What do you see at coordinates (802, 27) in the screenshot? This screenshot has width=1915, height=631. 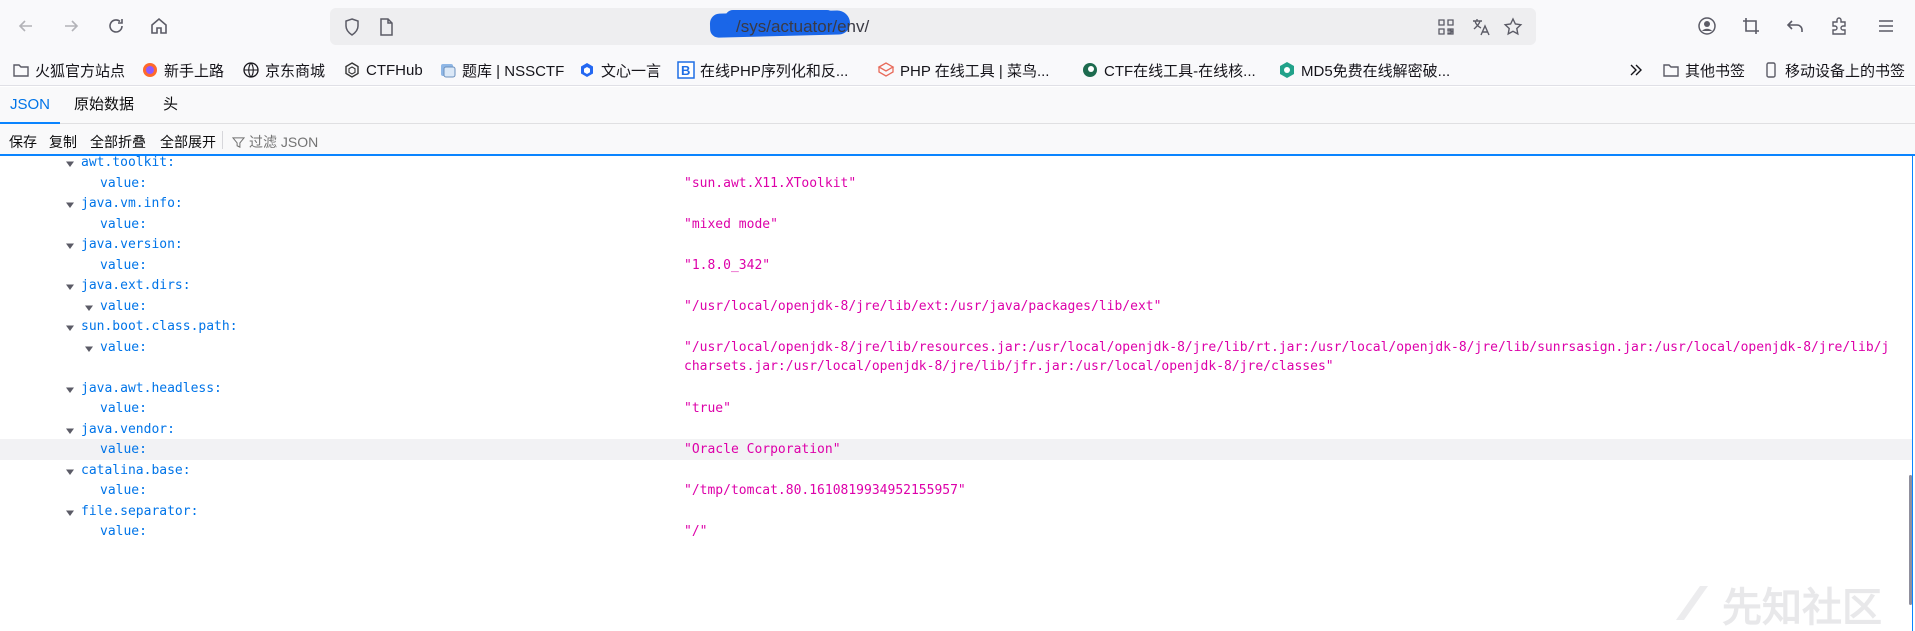 I see `url-text: /sys/actuator/env/` at bounding box center [802, 27].